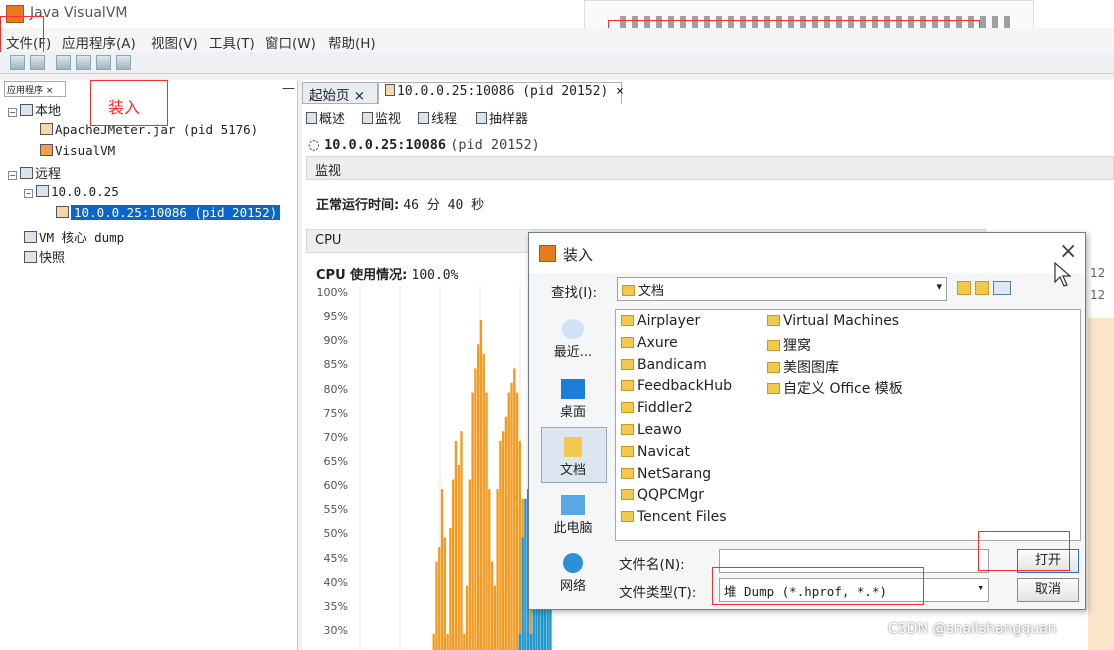 The height and width of the screenshot is (650, 1114). What do you see at coordinates (657, 342) in the screenshot?
I see `file-name: Axure` at bounding box center [657, 342].